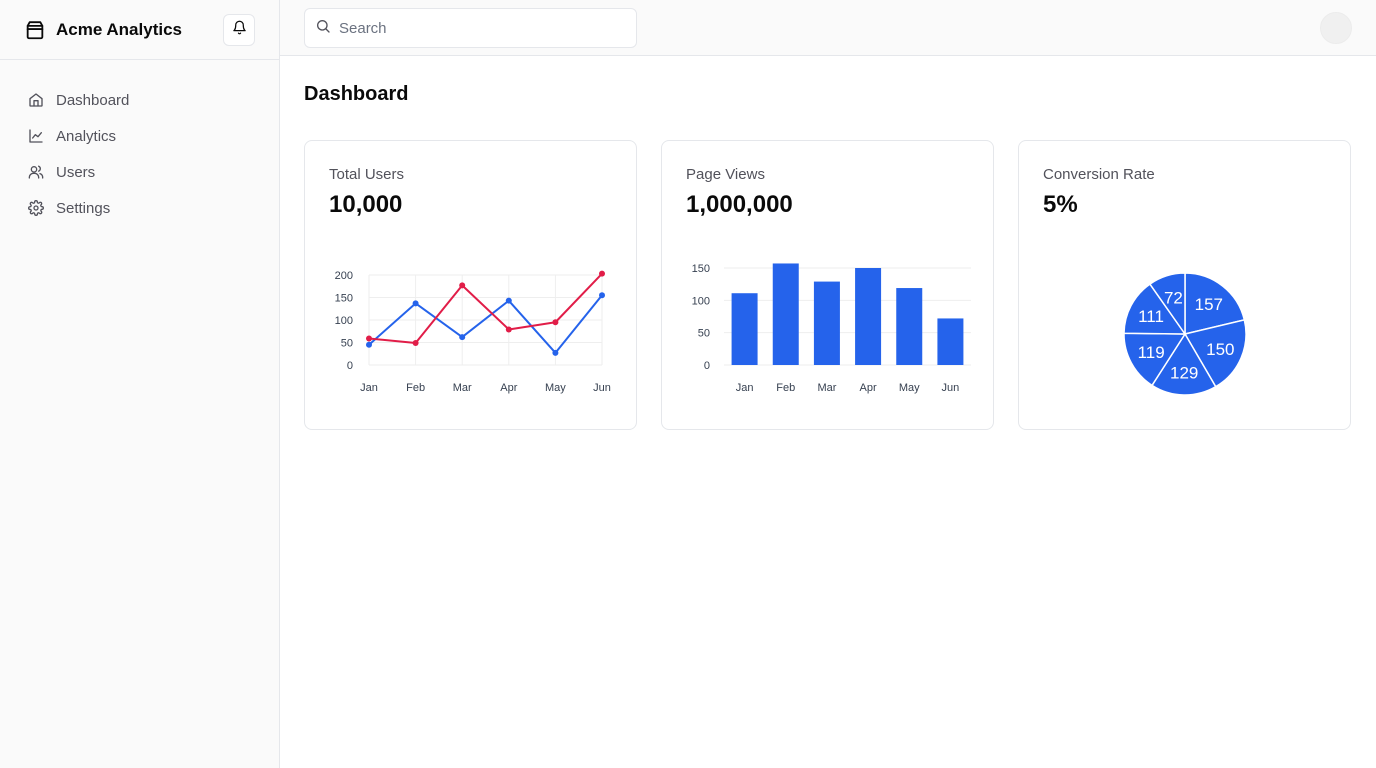 This screenshot has width=1376, height=768. I want to click on line-chart: 0 50 100 150 200 Jan Feb Mar Apr May Jun, so click(473, 332).